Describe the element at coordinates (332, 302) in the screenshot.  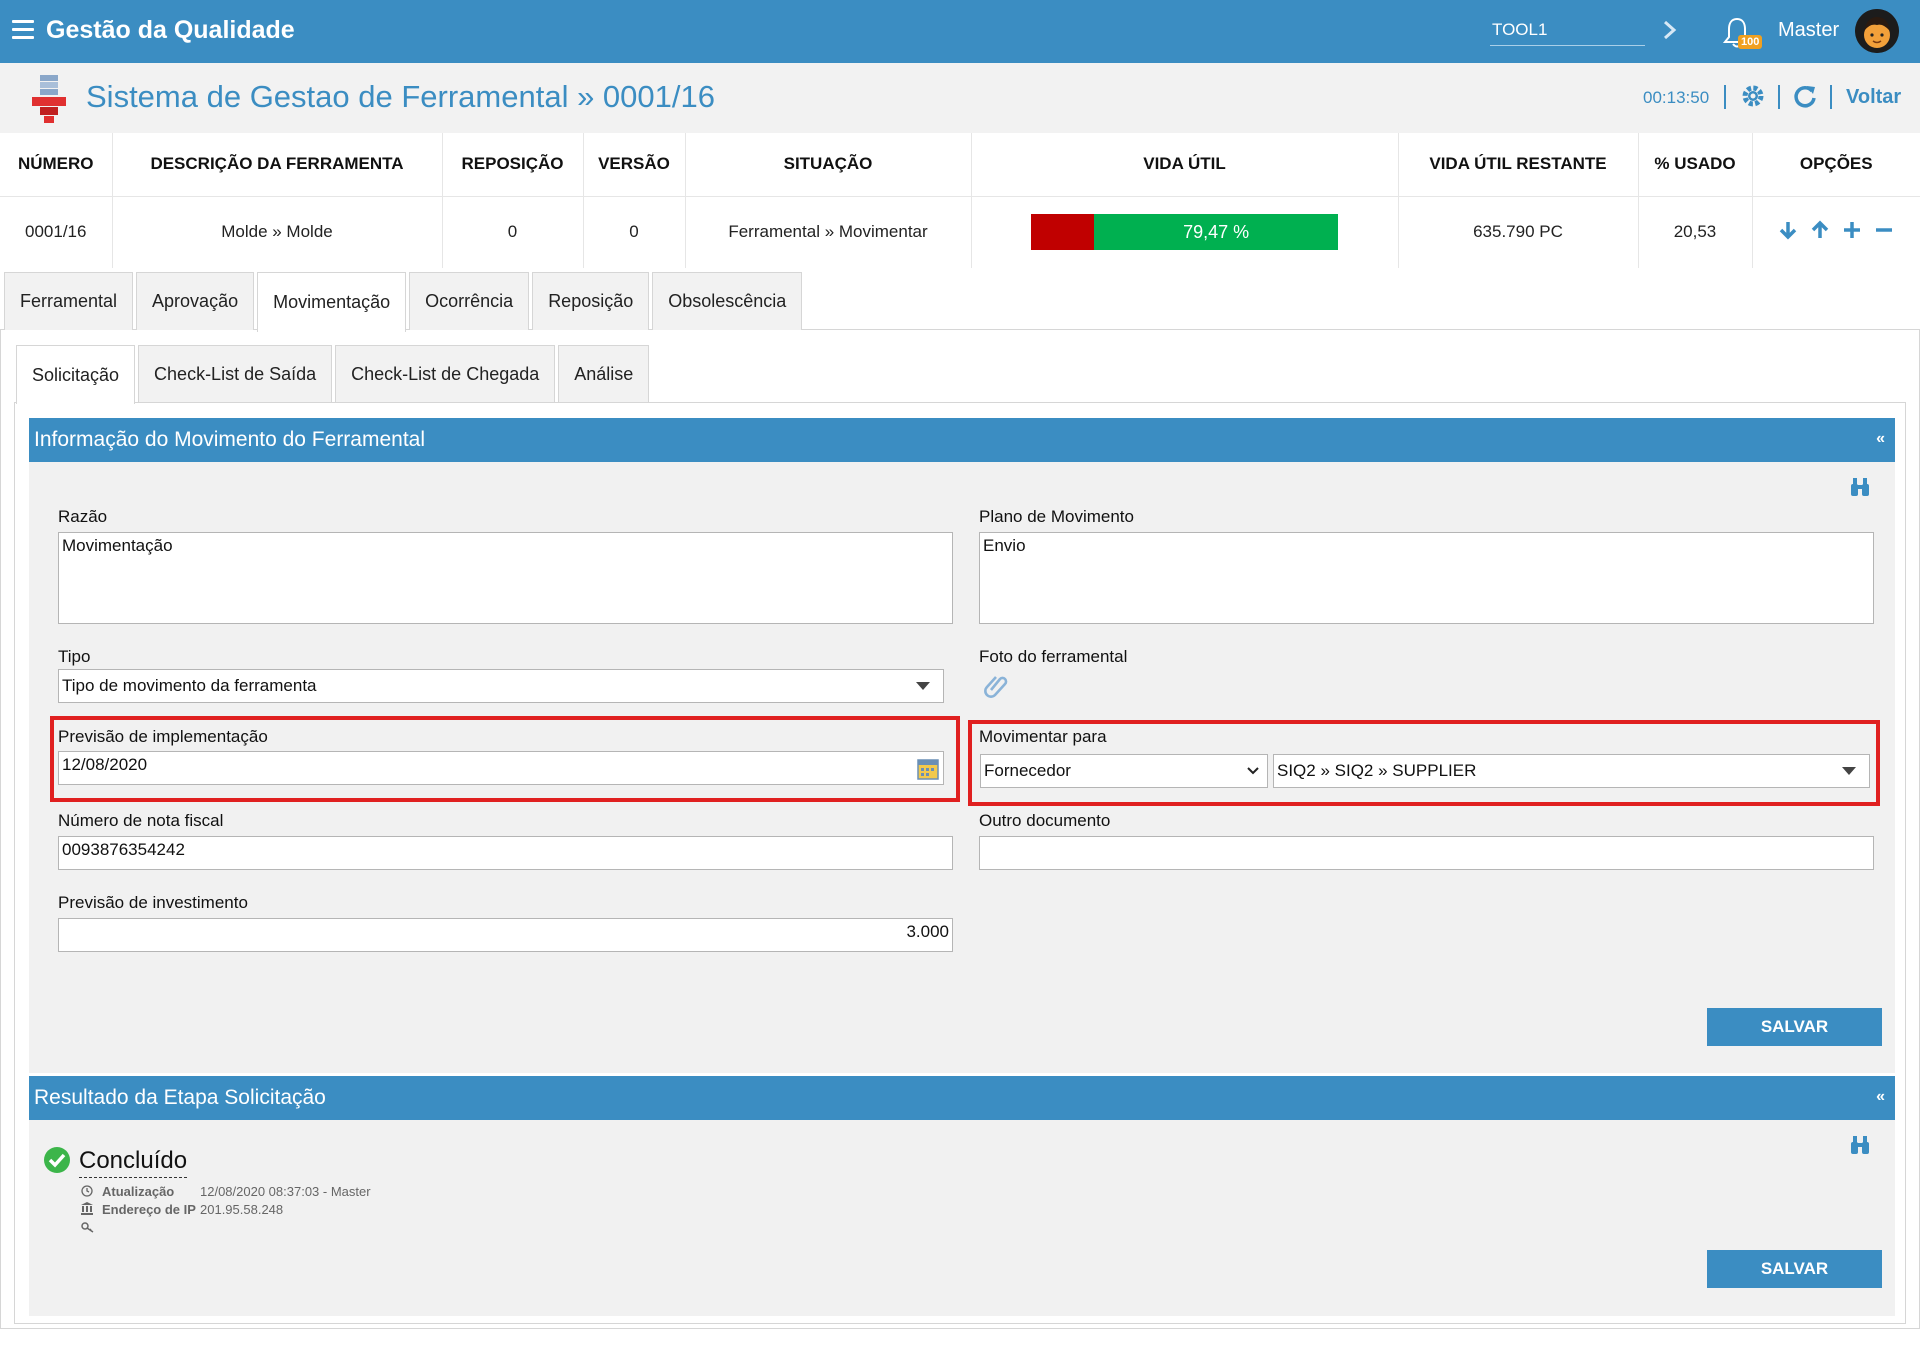
I see `tab-movimentacao: Movimentação` at that location.